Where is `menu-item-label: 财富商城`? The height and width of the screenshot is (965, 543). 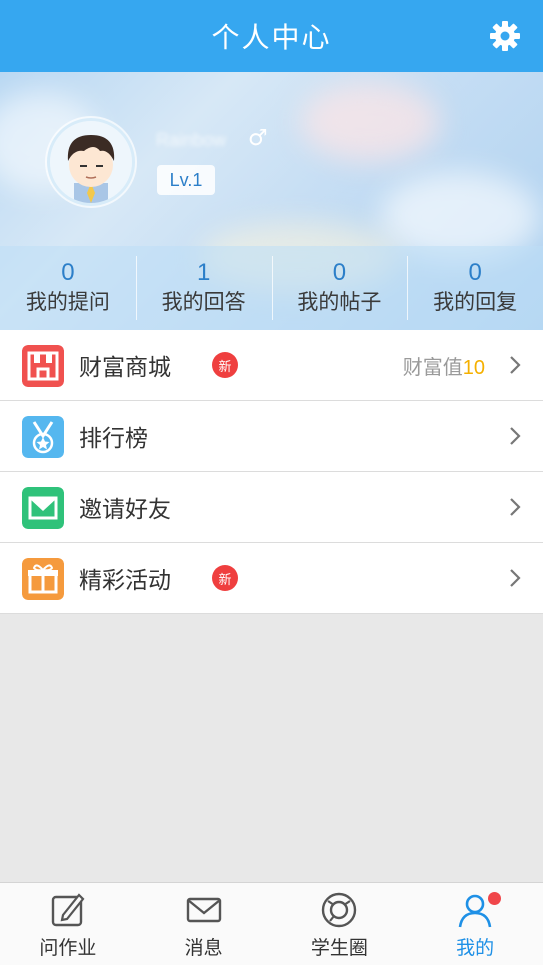
menu-item-label: 财富商城 is located at coordinates (125, 368).